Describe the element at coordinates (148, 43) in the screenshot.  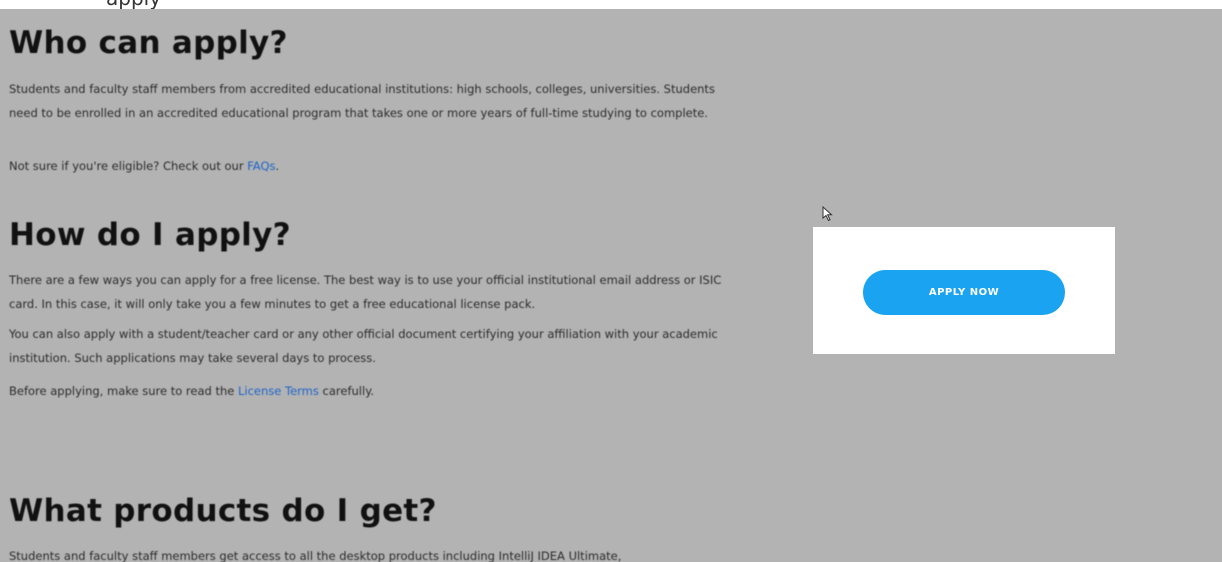
I see `section-title-who-can-apply: Who can apply?` at that location.